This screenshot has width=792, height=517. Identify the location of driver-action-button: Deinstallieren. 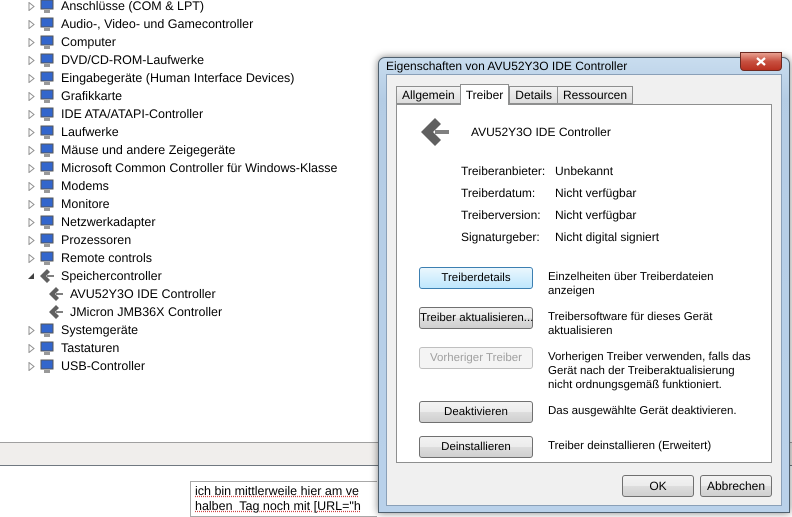
(476, 447).